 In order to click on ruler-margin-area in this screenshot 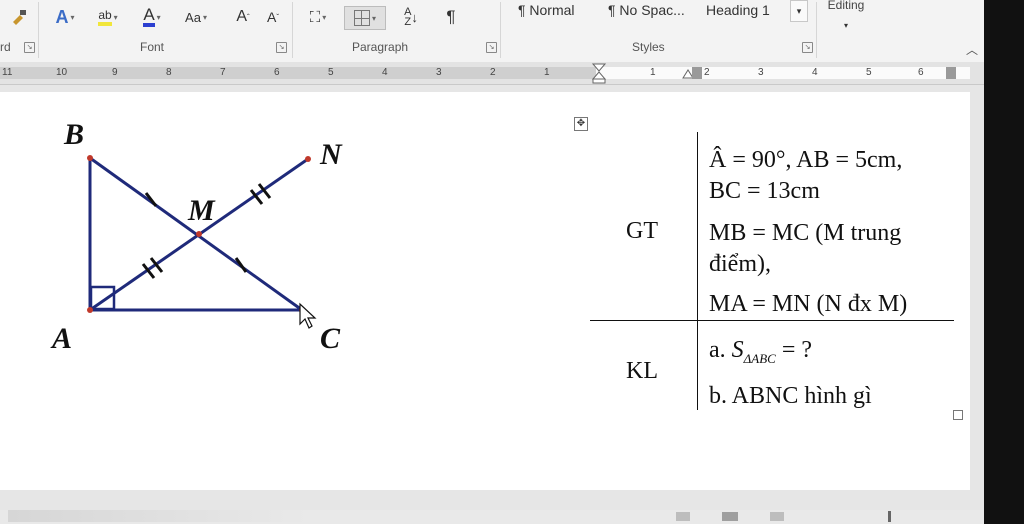, I will do `click(298, 73)`.